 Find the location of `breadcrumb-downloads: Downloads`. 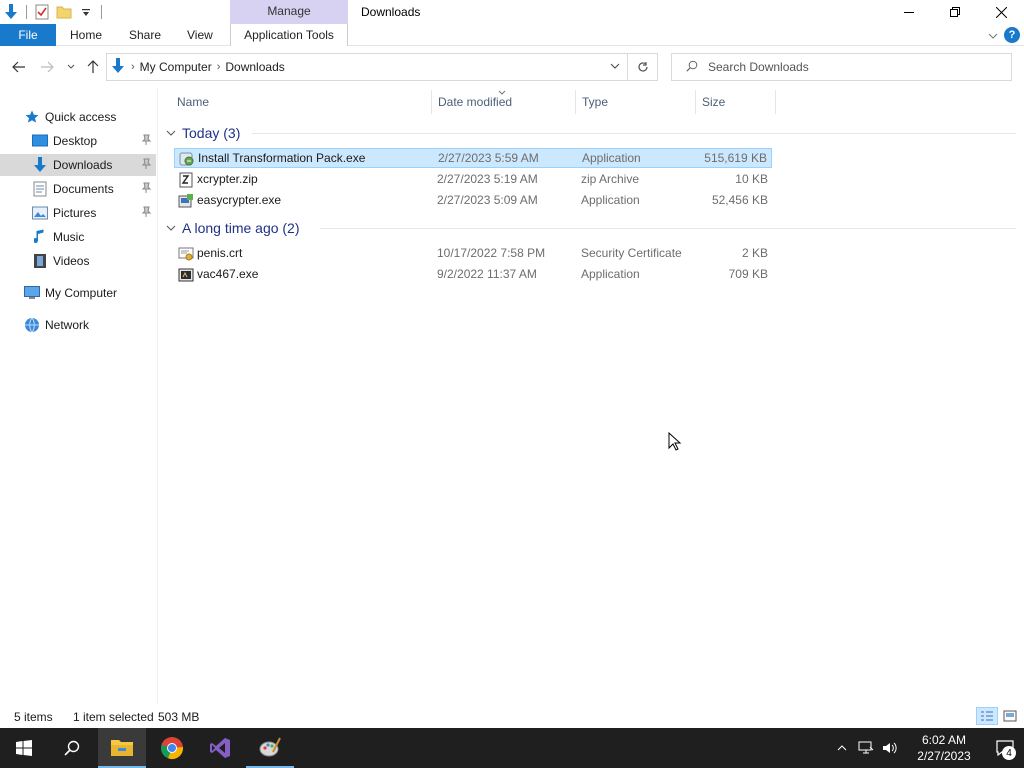

breadcrumb-downloads: Downloads is located at coordinates (254, 67).